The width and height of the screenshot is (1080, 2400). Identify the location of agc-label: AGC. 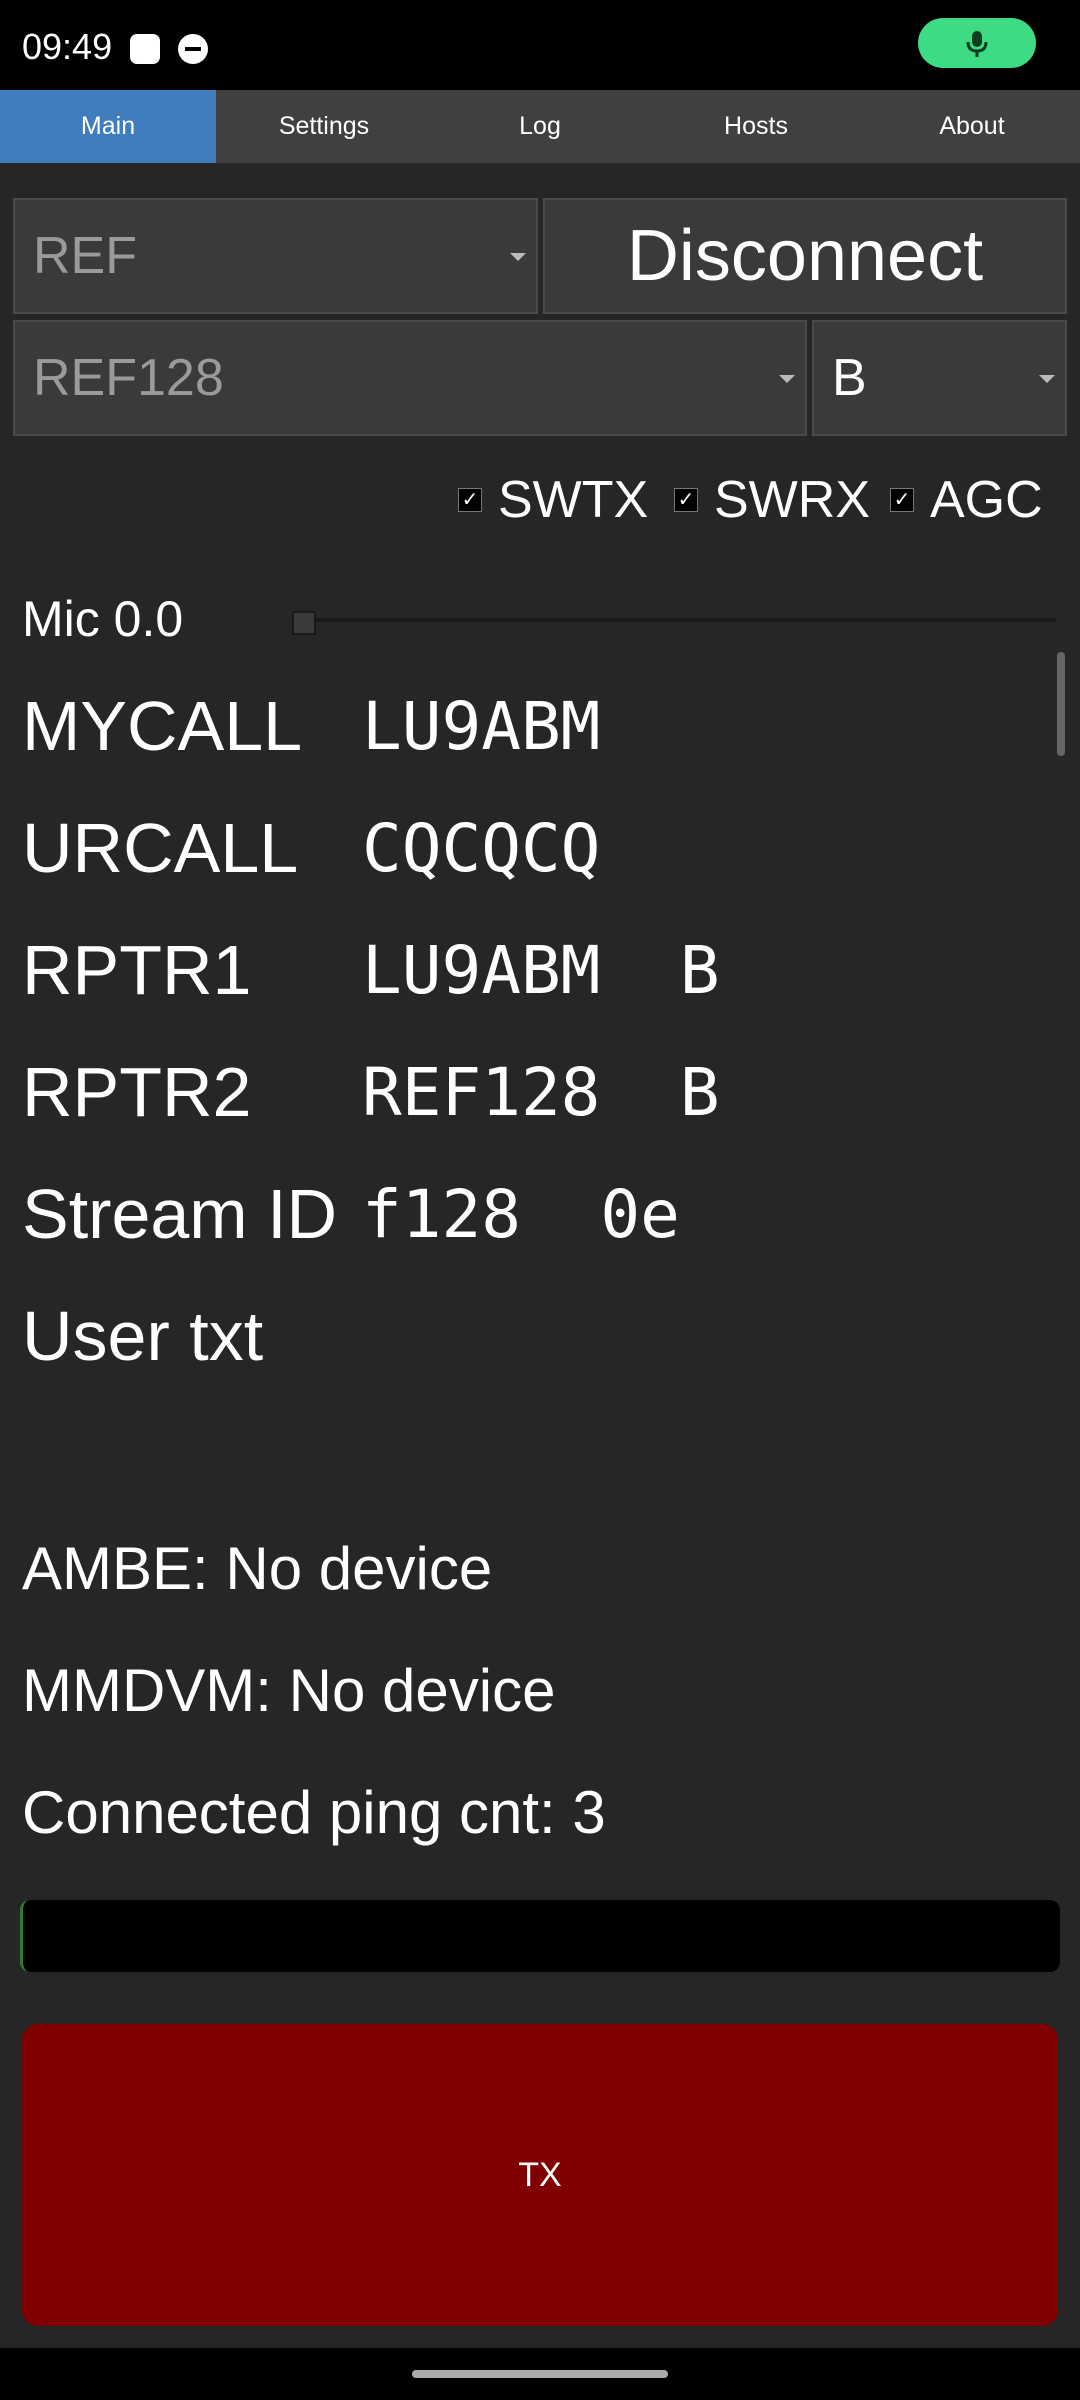
(986, 500).